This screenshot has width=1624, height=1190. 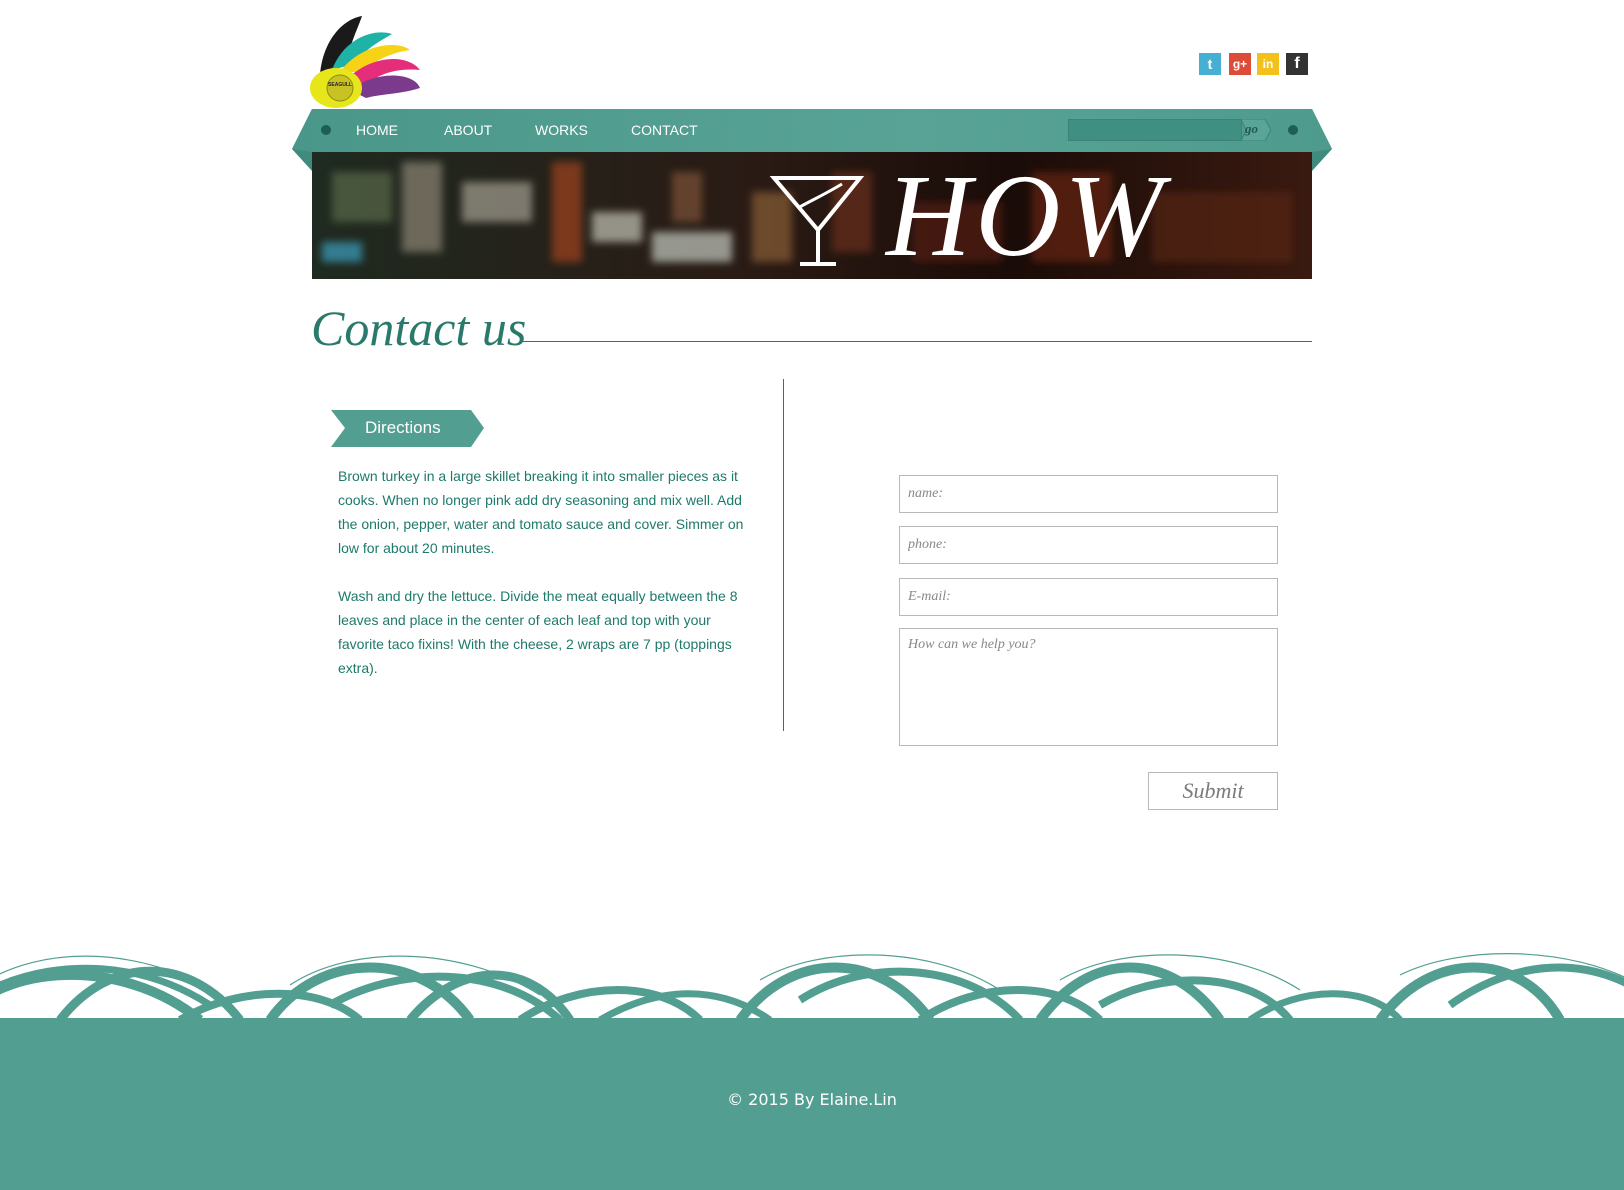 What do you see at coordinates (1026, 215) in the screenshot?
I see `banner-title: HOW` at bounding box center [1026, 215].